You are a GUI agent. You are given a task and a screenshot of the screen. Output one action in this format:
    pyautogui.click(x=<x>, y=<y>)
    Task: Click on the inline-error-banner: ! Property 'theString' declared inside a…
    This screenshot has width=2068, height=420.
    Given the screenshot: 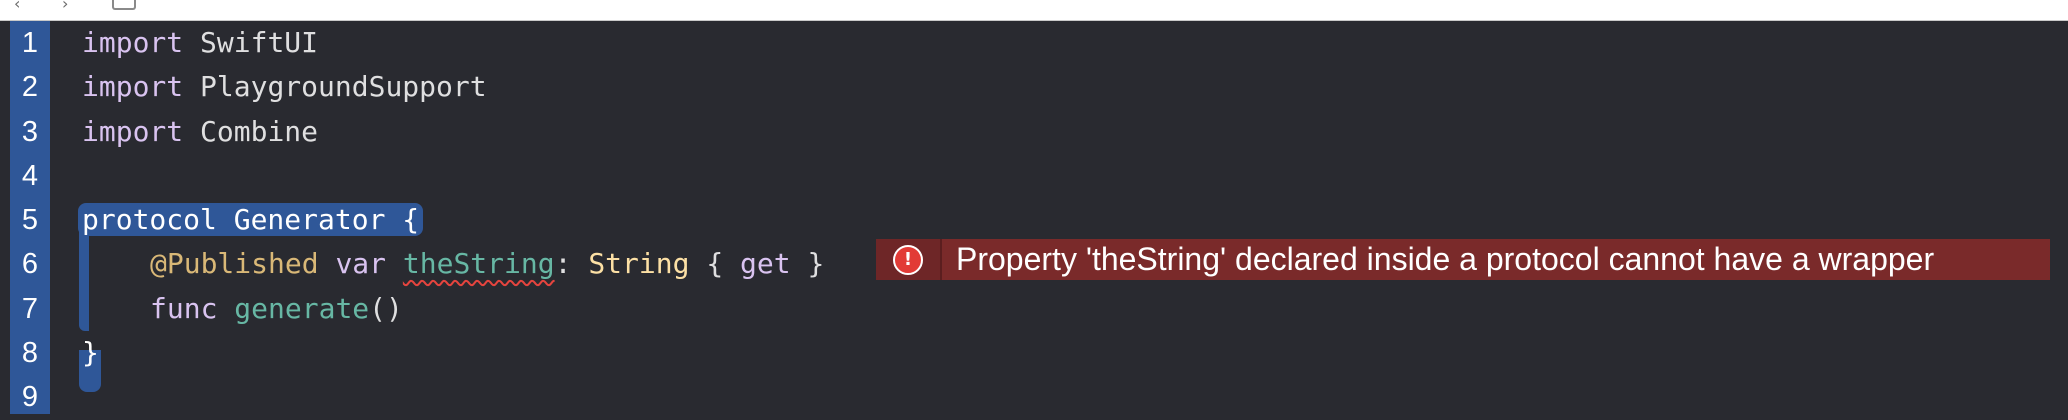 What is the action you would take?
    pyautogui.click(x=1463, y=259)
    